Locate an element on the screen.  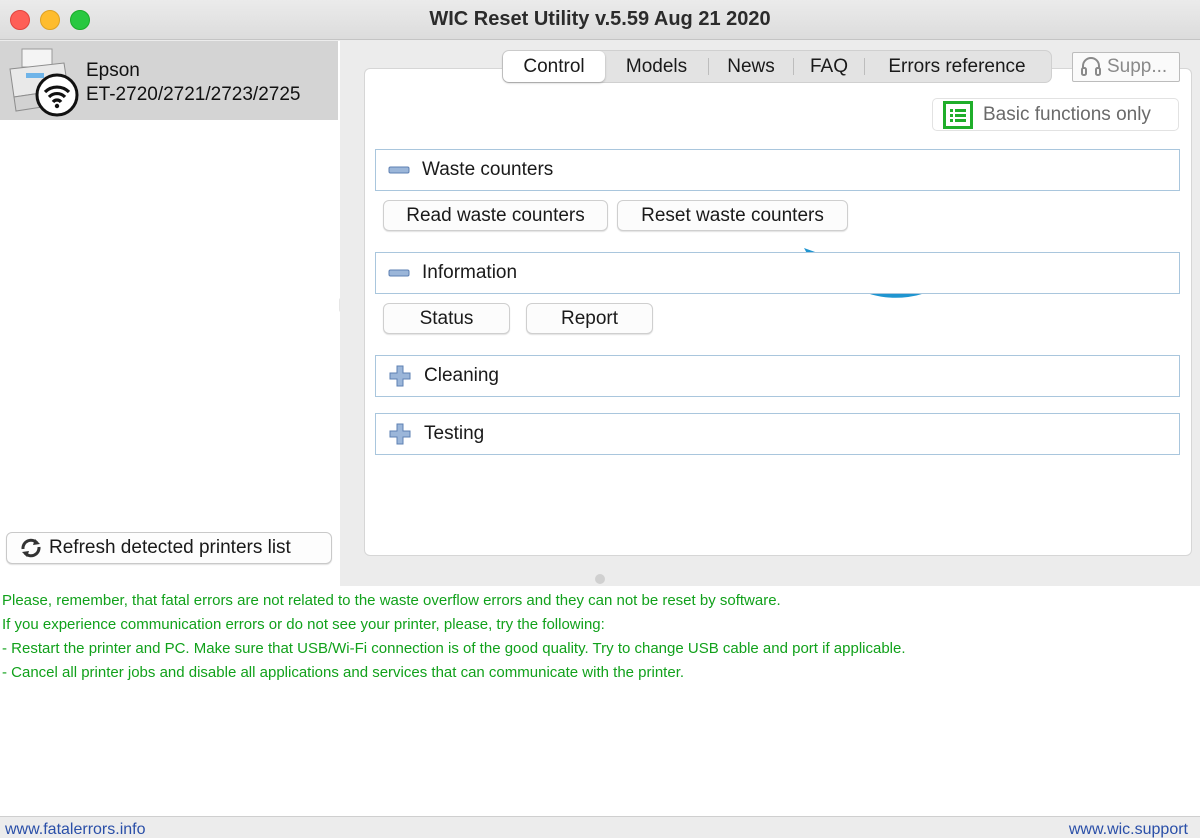
refresh-printers-button: Refresh detected printers list is located at coordinates (169, 548).